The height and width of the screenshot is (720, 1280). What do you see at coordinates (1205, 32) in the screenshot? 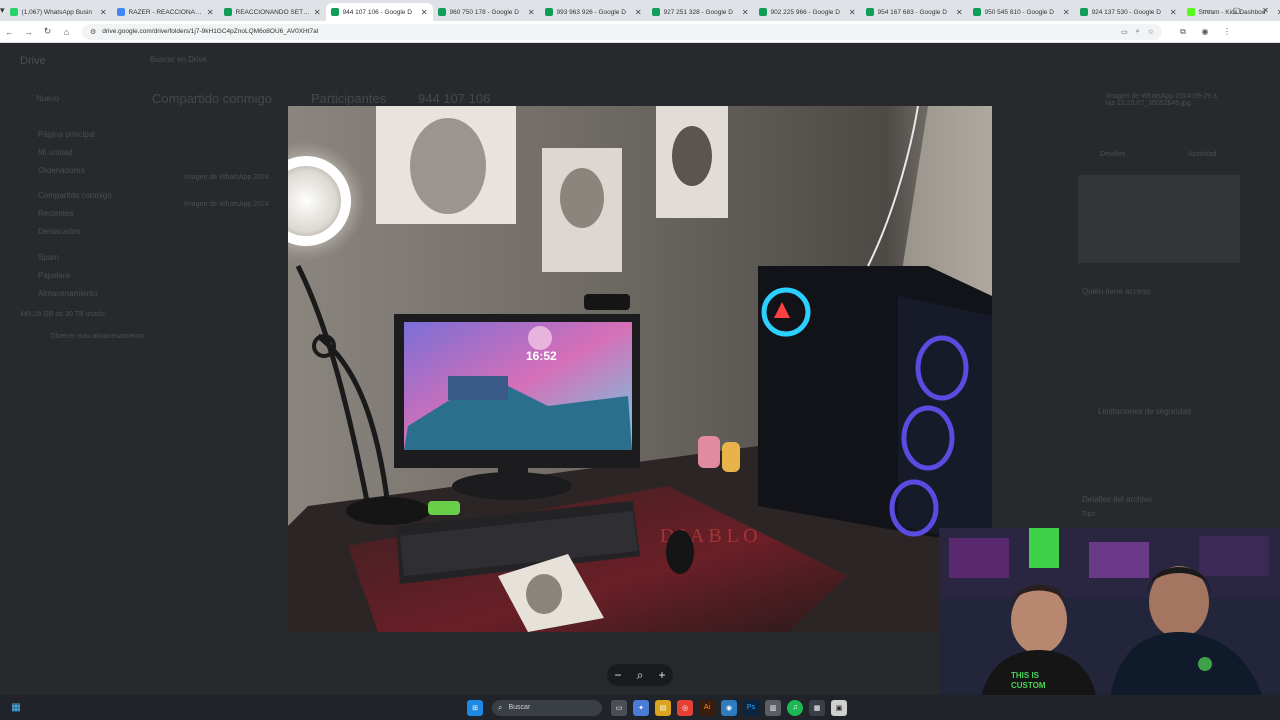
I see `profile-icon: ◉` at bounding box center [1205, 32].